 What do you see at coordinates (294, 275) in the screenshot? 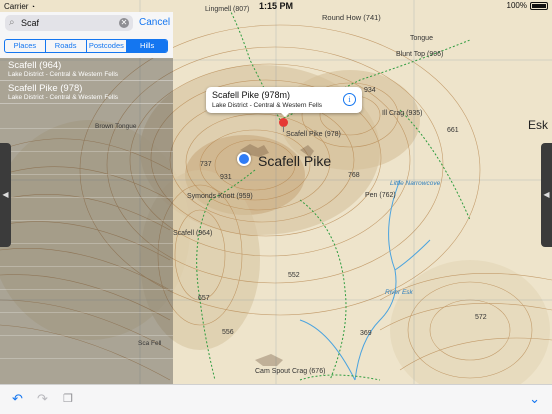
I see `spot-height-552: 552` at bounding box center [294, 275].